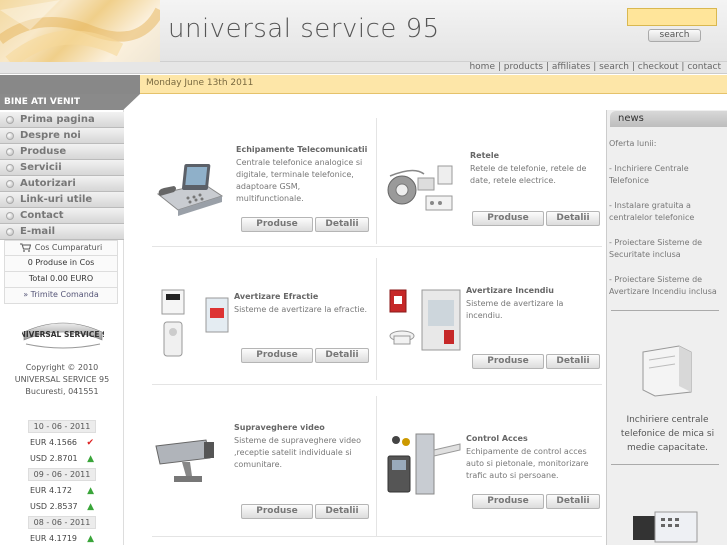  I want to click on product-title: Avertizare Incendiu, so click(510, 290).